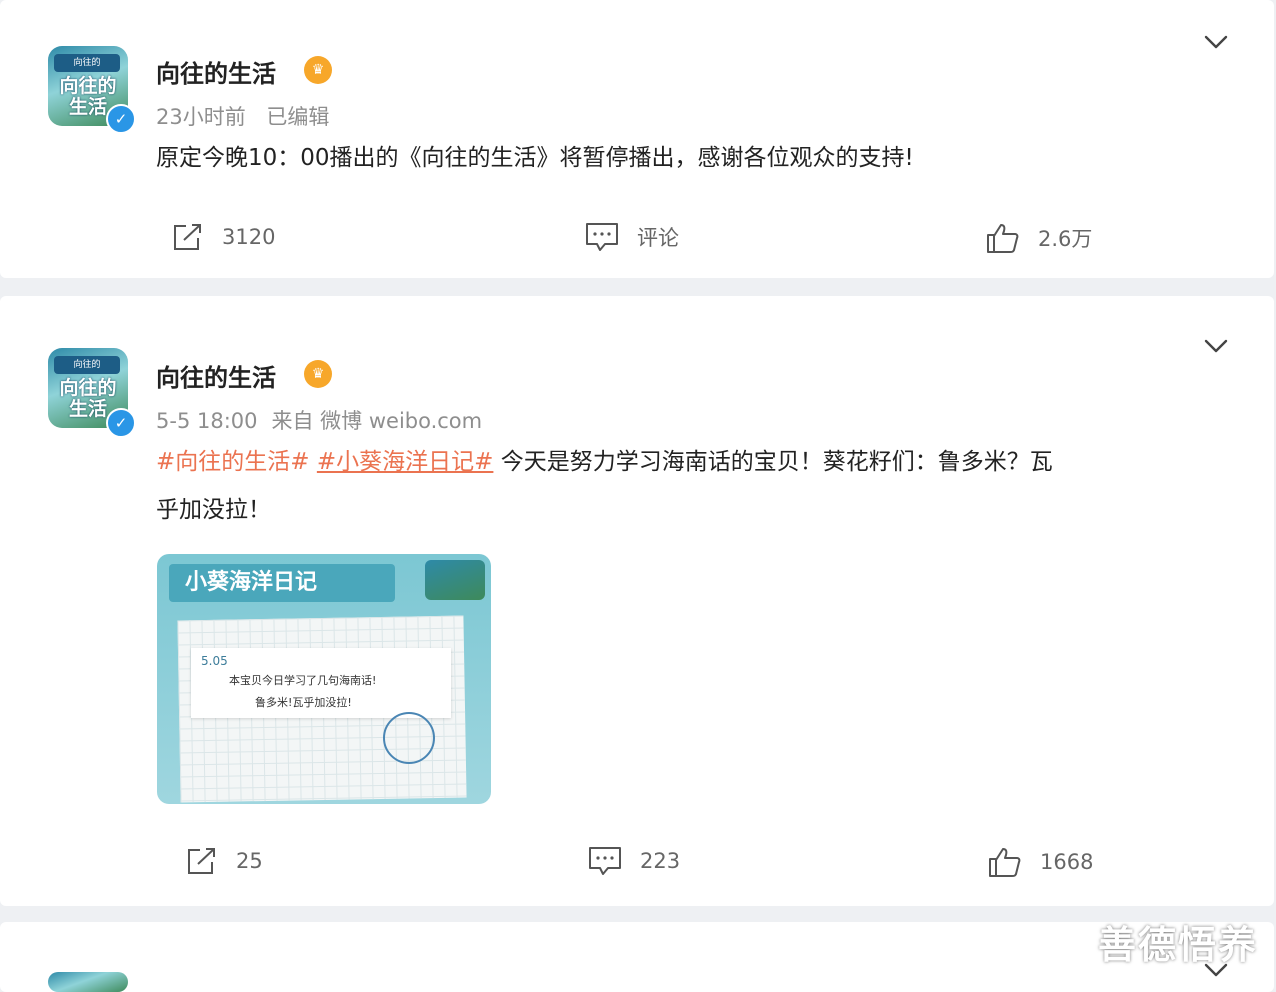 This screenshot has height=992, width=1276. What do you see at coordinates (637, 957) in the screenshot?
I see `weibo-post` at bounding box center [637, 957].